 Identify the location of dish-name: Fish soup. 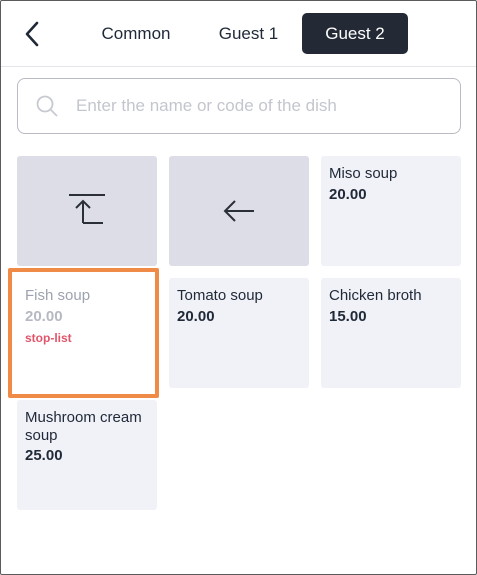
(58, 295).